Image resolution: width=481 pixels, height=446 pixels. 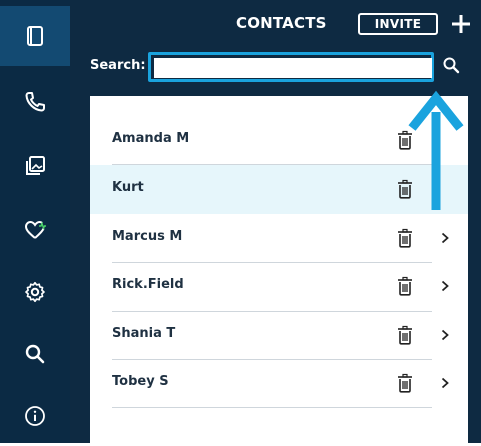 I want to click on sidebar-item-phone, so click(x=35, y=102).